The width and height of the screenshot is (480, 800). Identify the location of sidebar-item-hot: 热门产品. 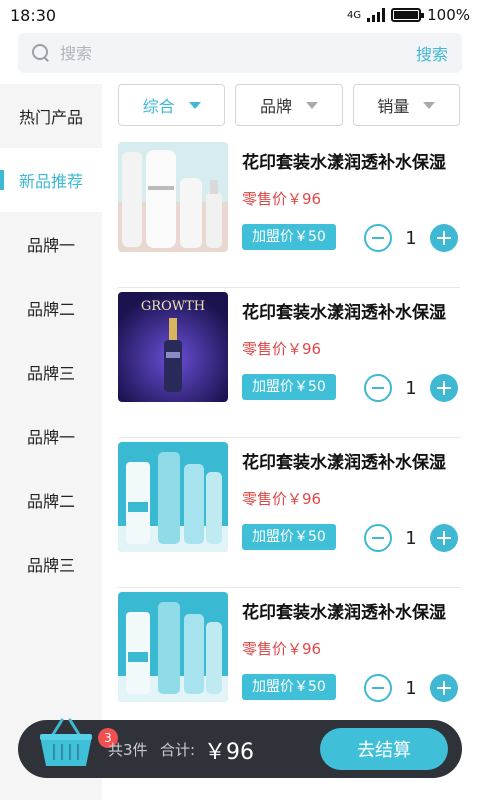
(51, 116).